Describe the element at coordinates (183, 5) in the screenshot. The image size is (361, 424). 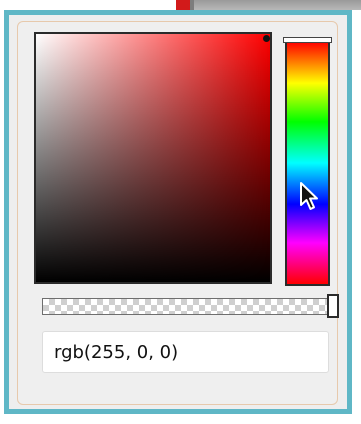
I see `selected-color-swatch` at that location.